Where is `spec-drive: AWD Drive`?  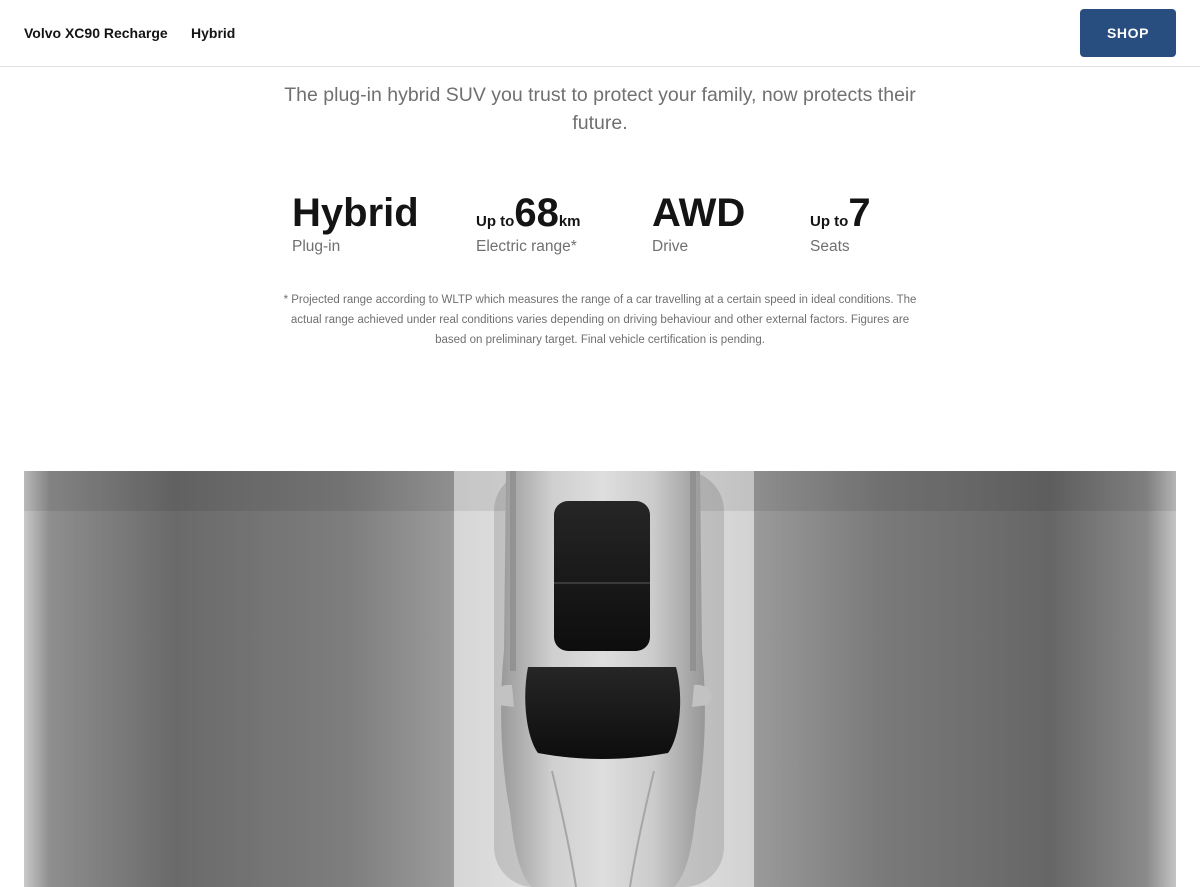 spec-drive: AWD Drive is located at coordinates (698, 222).